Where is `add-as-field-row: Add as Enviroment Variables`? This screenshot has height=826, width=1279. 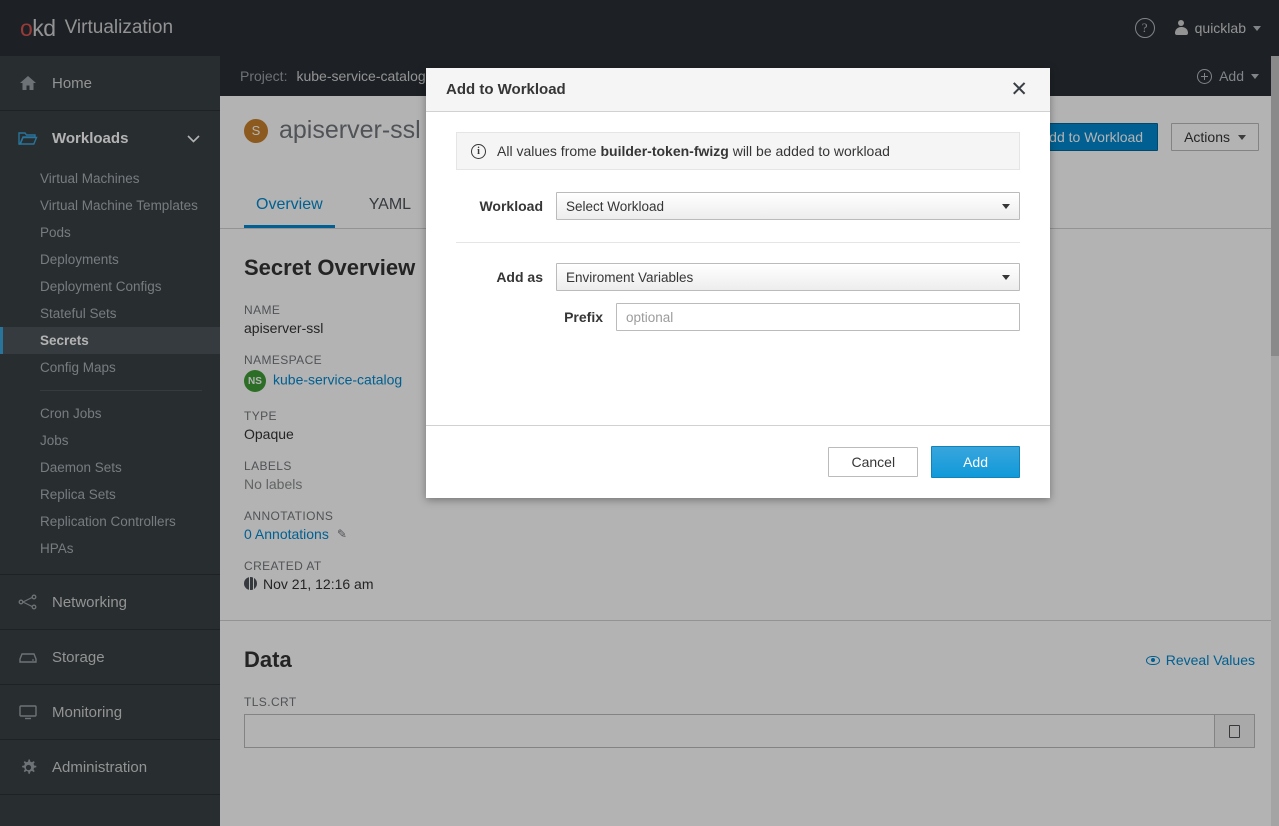 add-as-field-row: Add as Enviroment Variables is located at coordinates (738, 277).